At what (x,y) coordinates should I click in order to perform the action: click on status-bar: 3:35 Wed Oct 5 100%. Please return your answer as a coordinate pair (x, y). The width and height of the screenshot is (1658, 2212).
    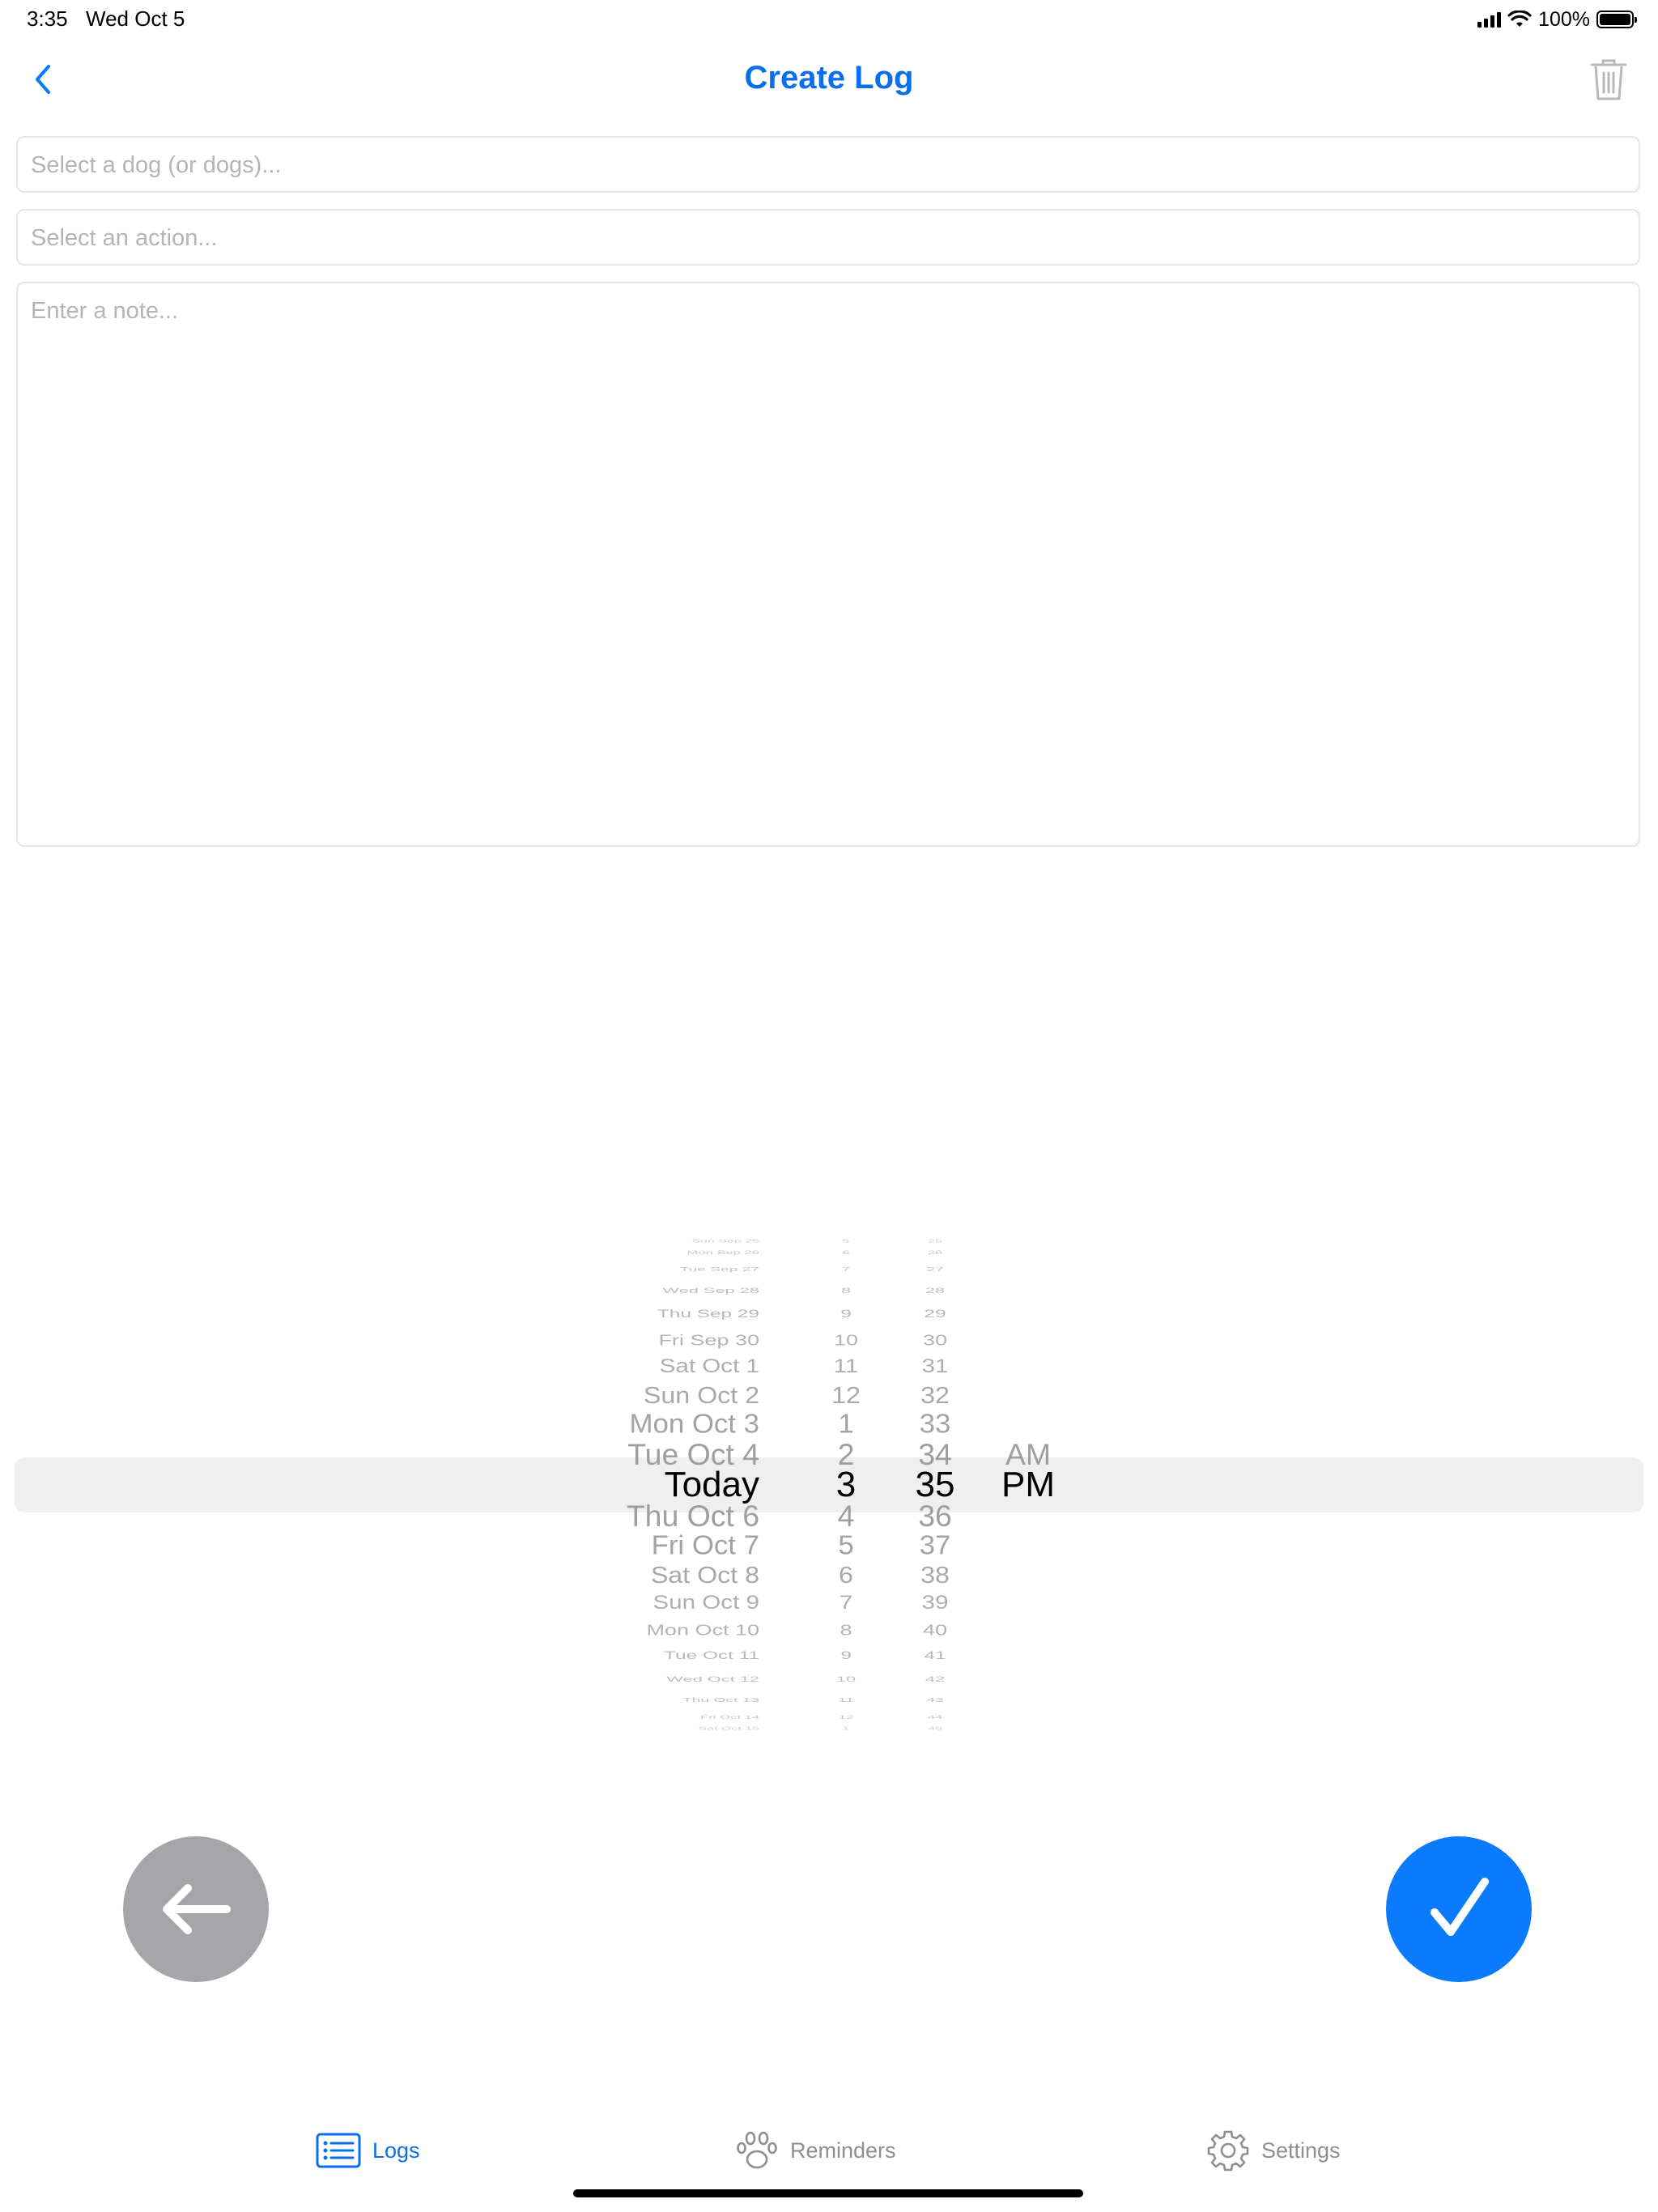
    Looking at the image, I should click on (829, 19).